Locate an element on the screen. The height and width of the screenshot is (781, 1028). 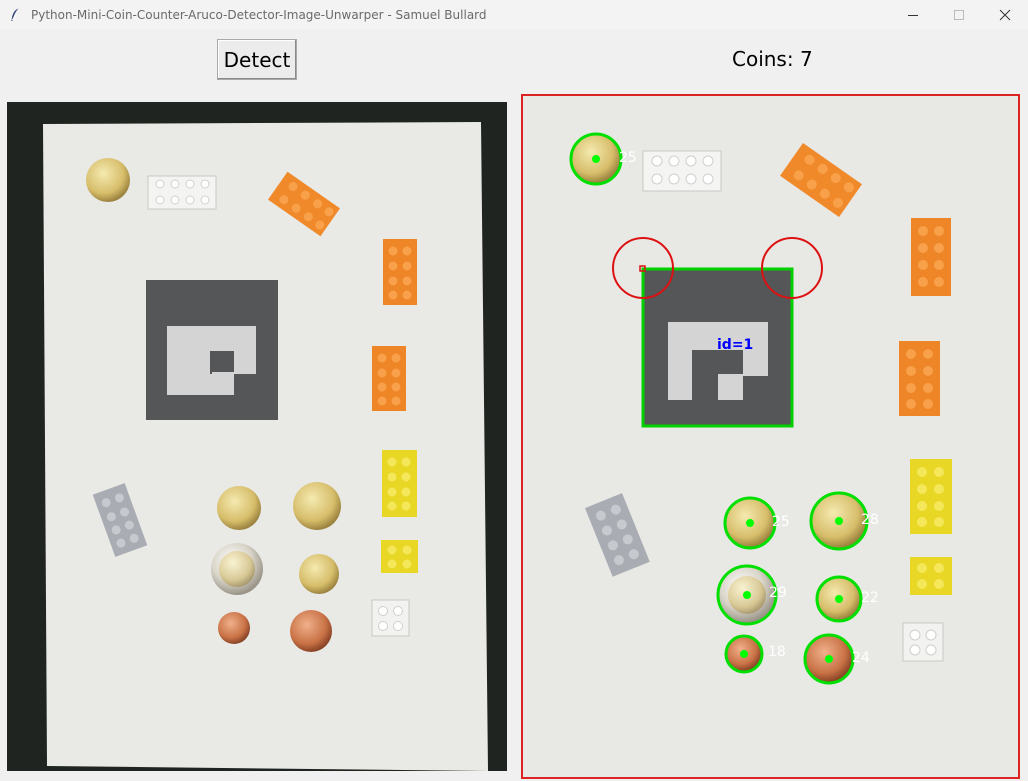
close-icon is located at coordinates (1005, 14).